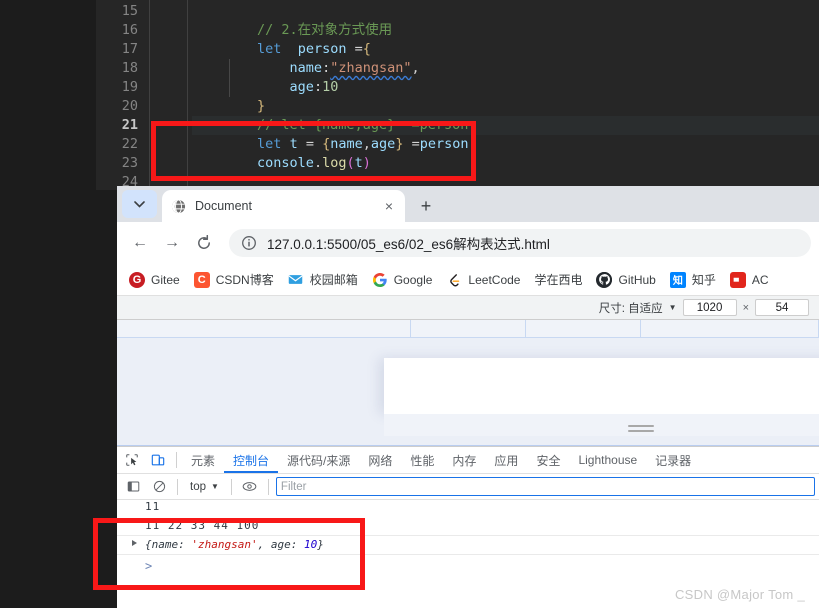 This screenshot has width=819, height=608. What do you see at coordinates (139, 204) in the screenshot?
I see `tab-search-icon` at bounding box center [139, 204].